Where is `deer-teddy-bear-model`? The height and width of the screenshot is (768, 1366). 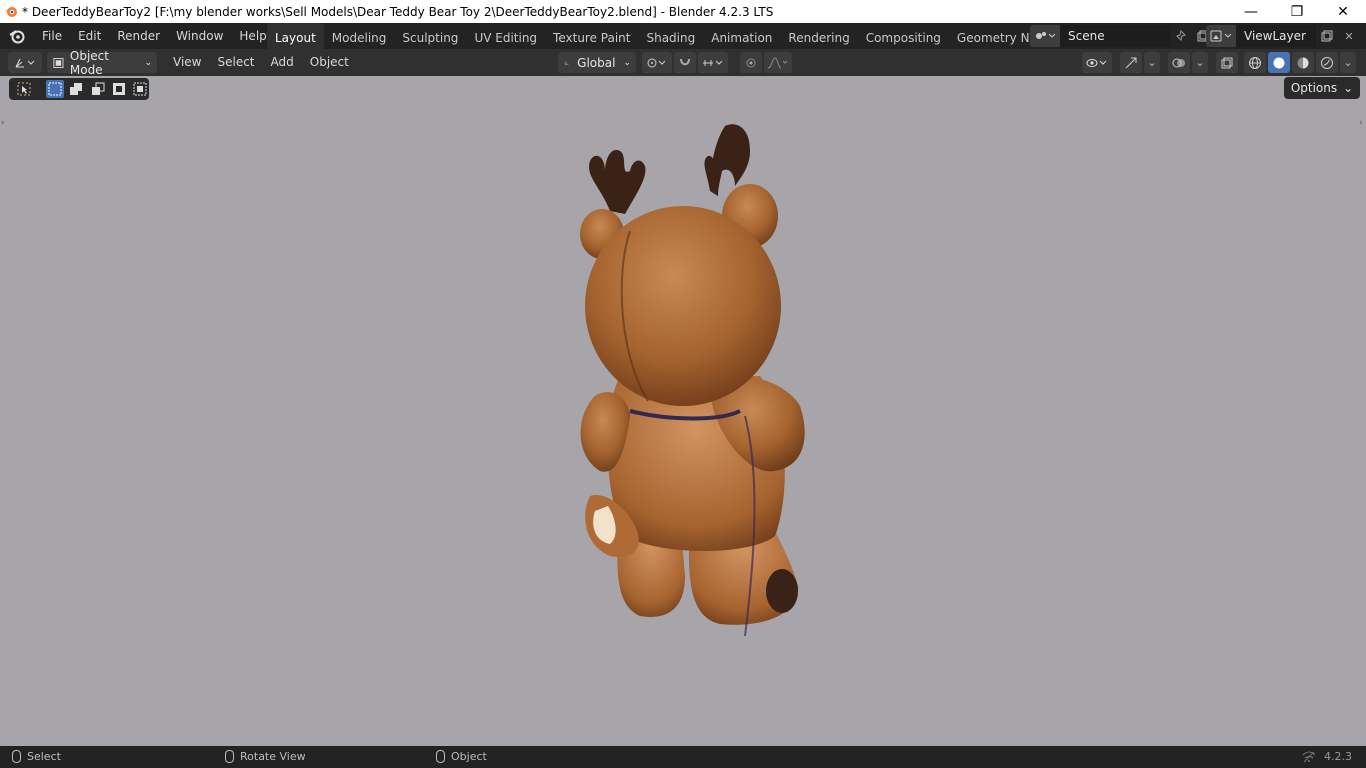 deer-teddy-bear-model is located at coordinates (695, 386).